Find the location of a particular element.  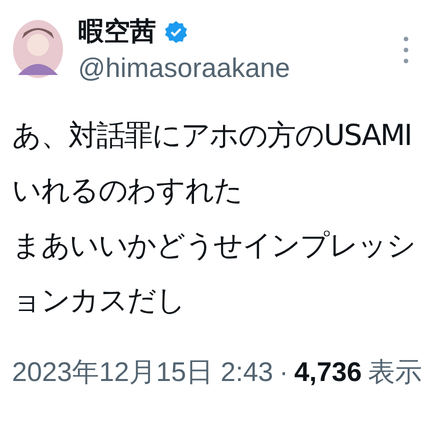

views-label: 表示 is located at coordinates (395, 372).